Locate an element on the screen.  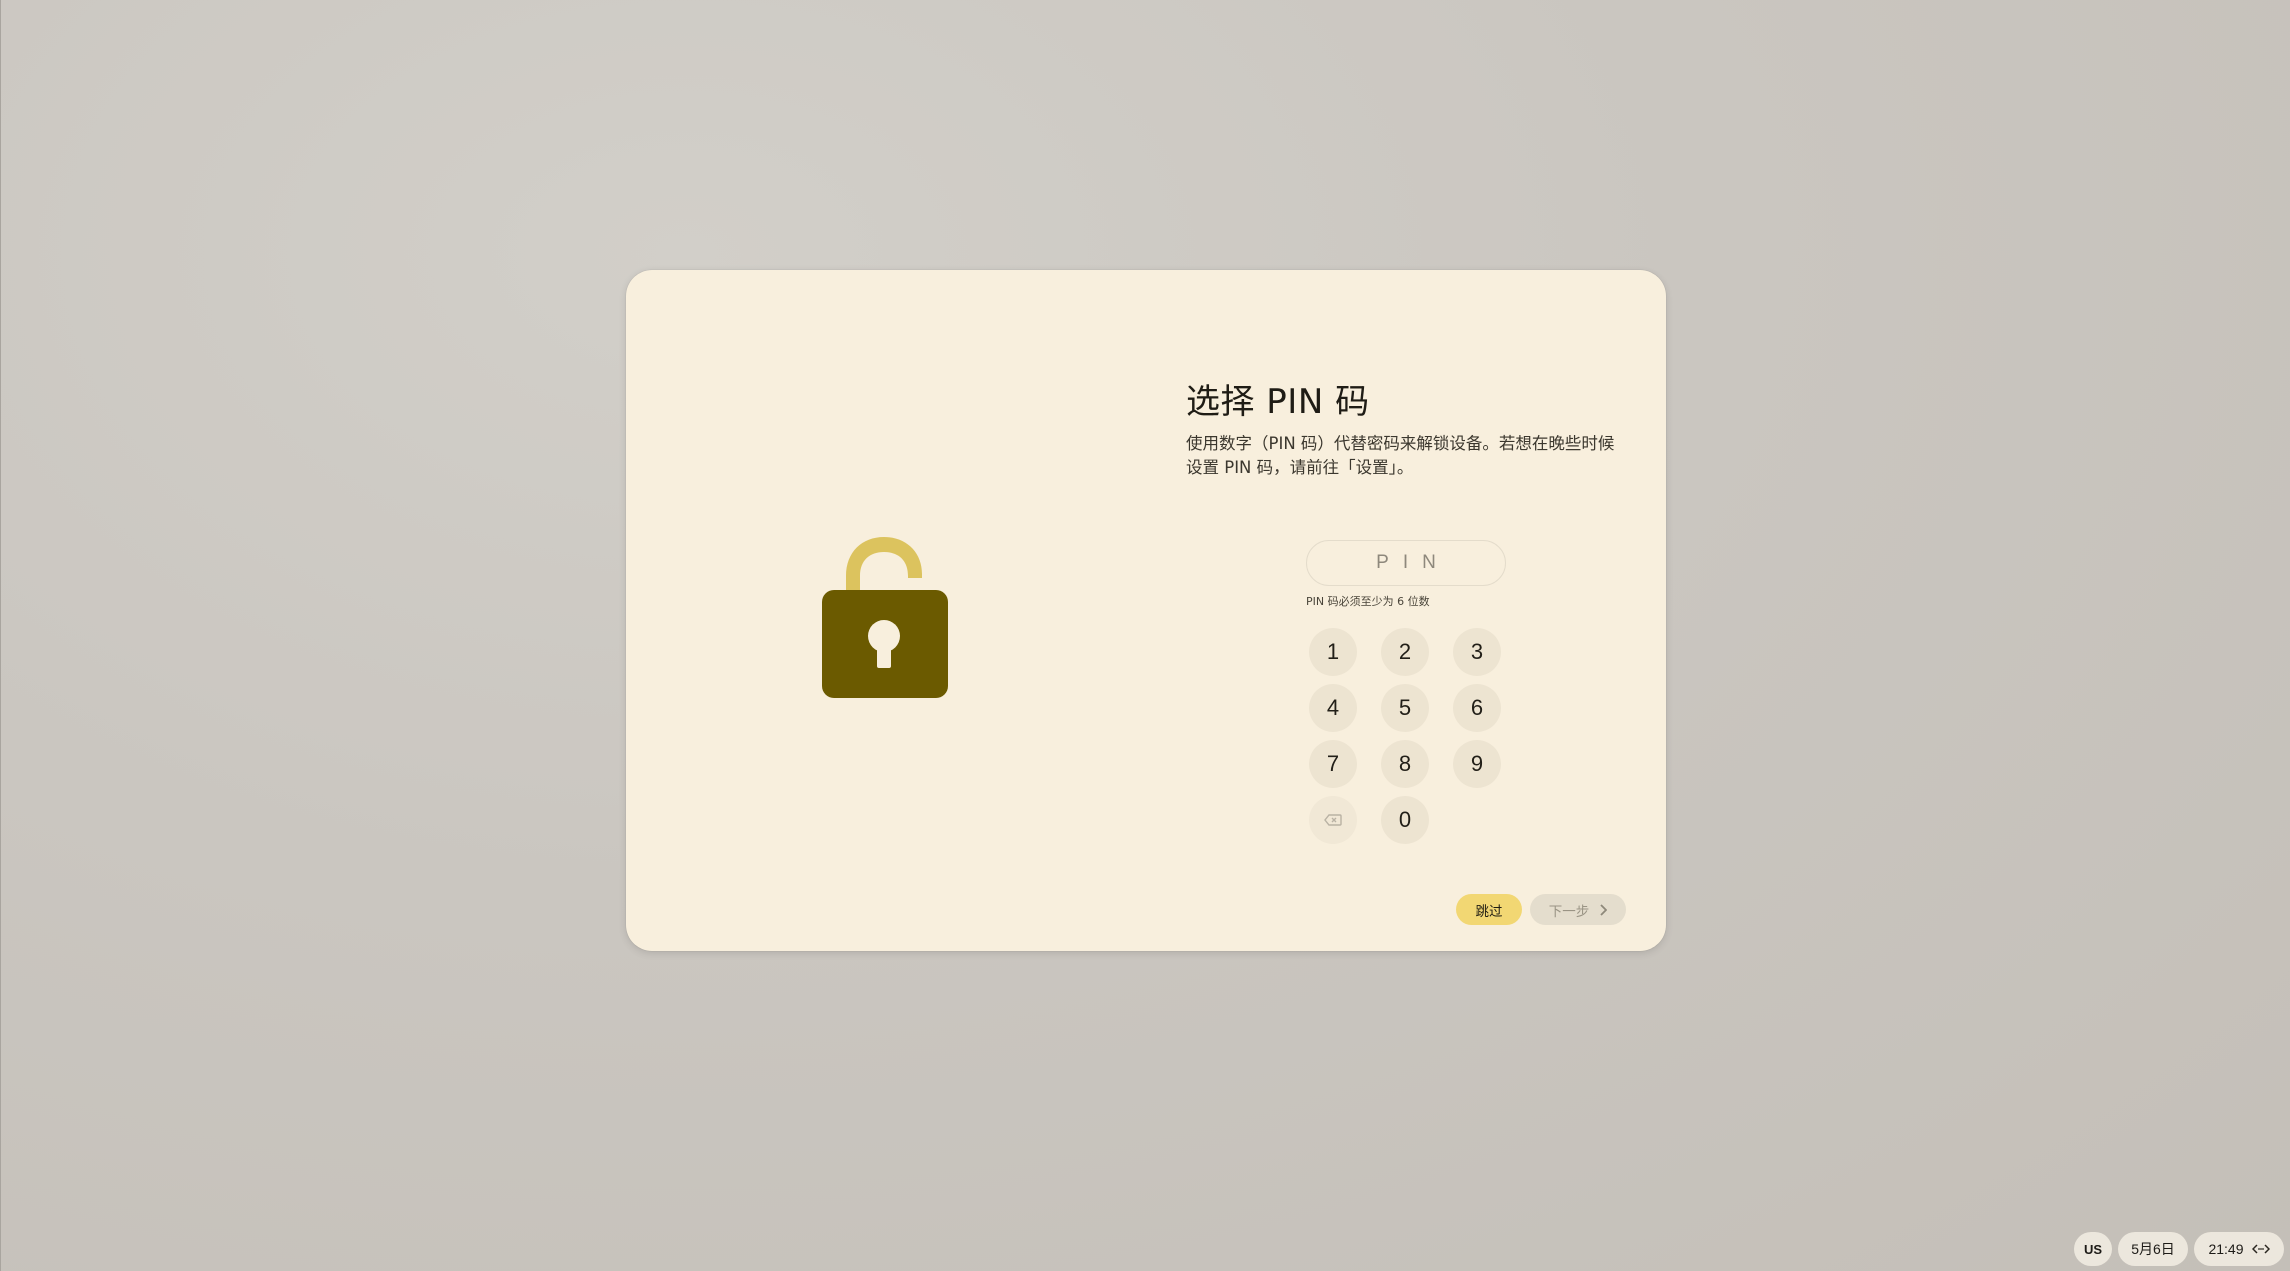
status-area: 21:49 is located at coordinates (2239, 1249).